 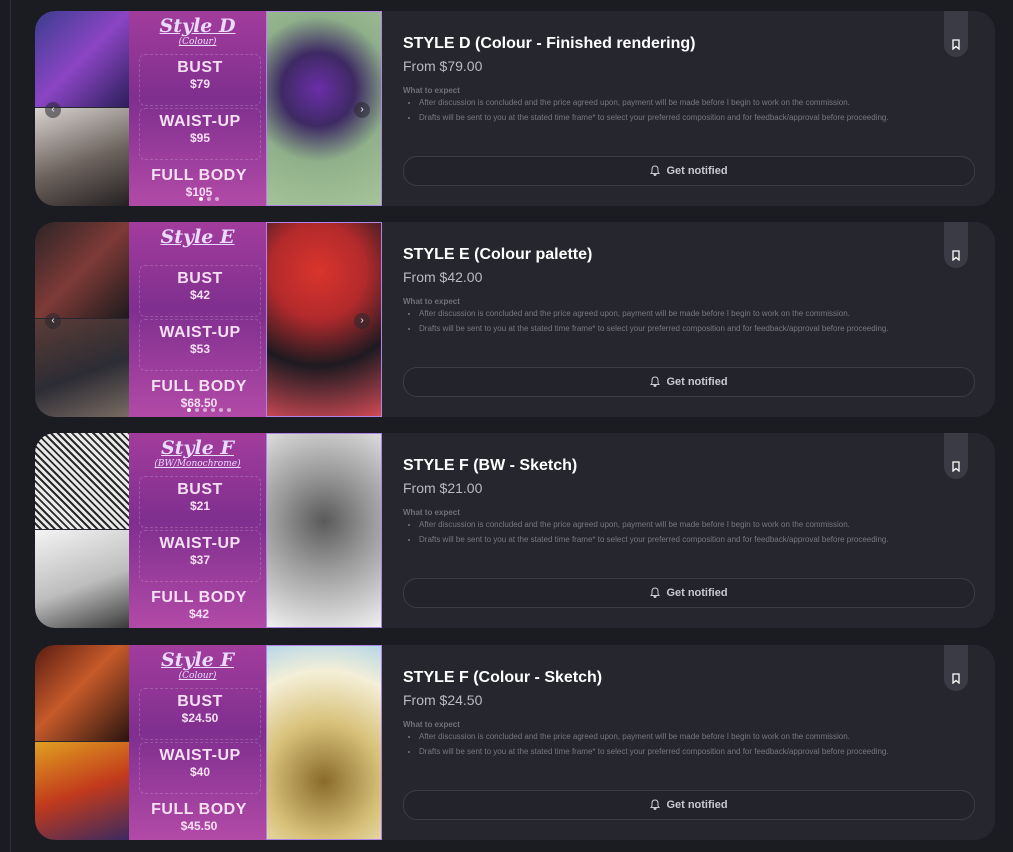 What do you see at coordinates (197, 26) in the screenshot?
I see `price-sheet-title: Style D` at bounding box center [197, 26].